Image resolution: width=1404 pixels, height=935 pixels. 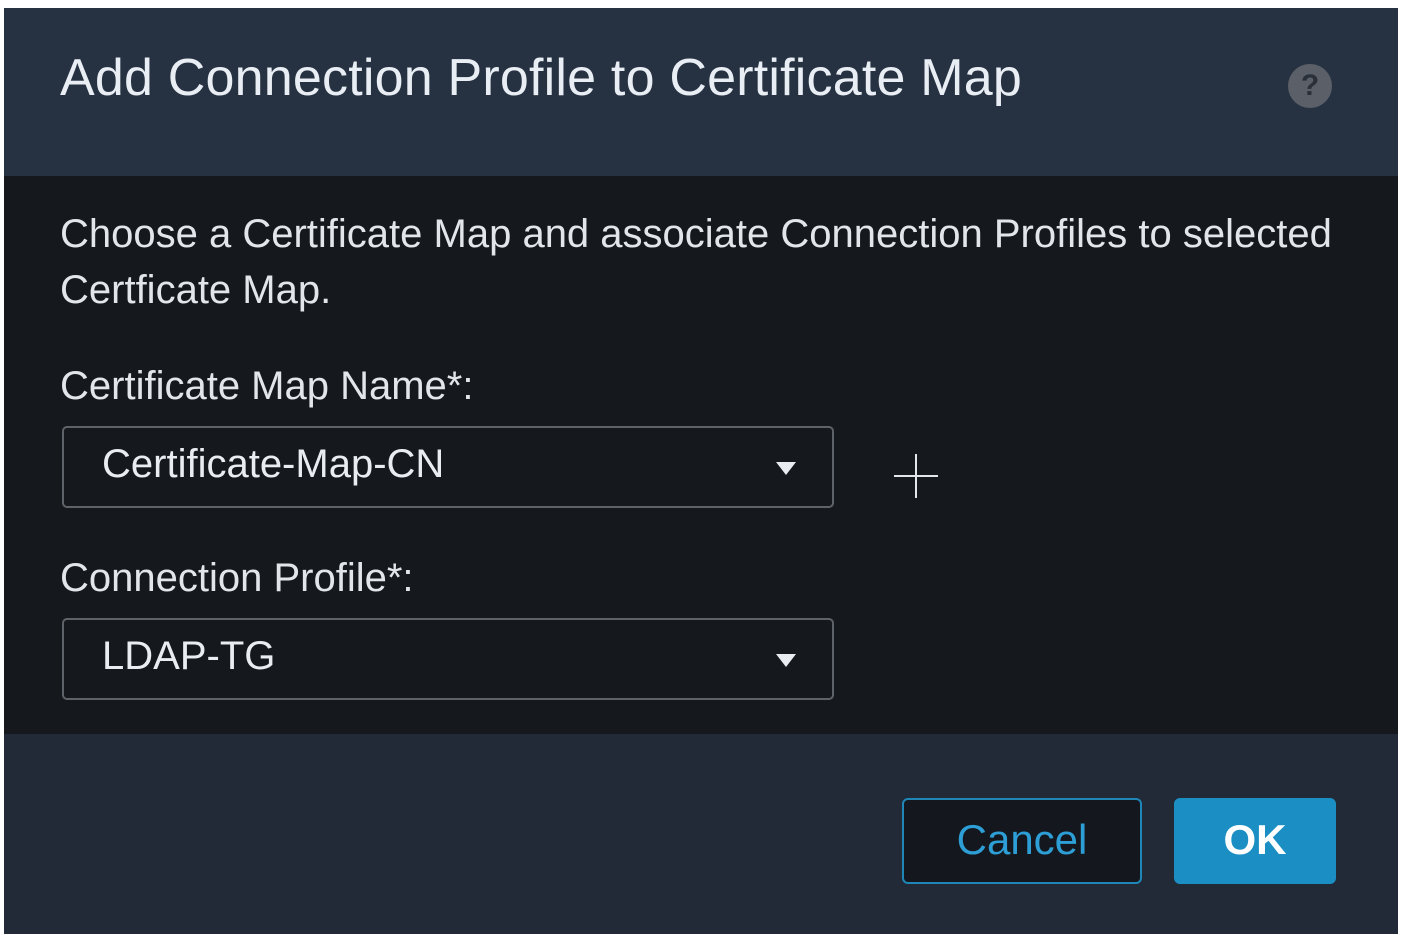 What do you see at coordinates (1310, 86) in the screenshot?
I see `help-icon: ?` at bounding box center [1310, 86].